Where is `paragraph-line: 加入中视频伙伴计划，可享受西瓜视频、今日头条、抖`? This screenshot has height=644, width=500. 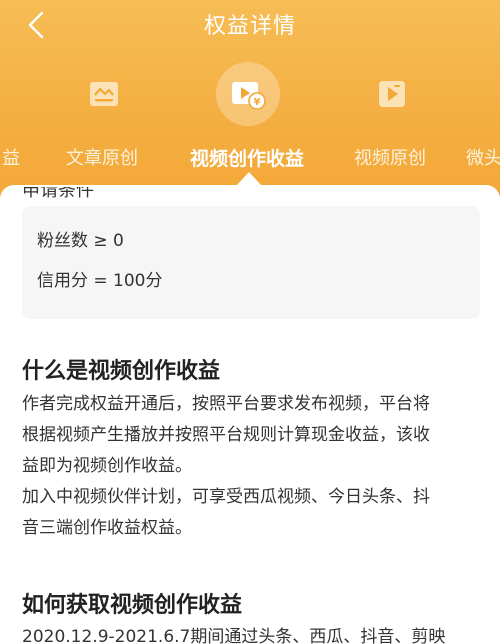
paragraph-line: 加入中视频伙伴计划，可享受西瓜视频、今日头条、抖 is located at coordinates (226, 497).